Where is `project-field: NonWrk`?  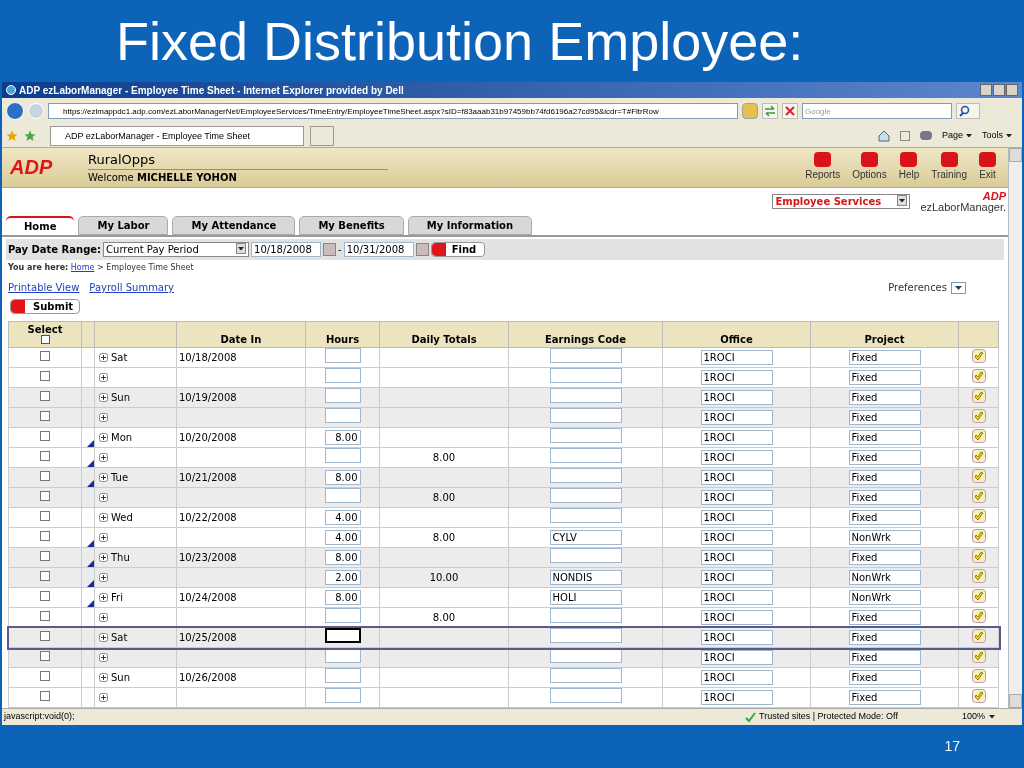 project-field: NonWrk is located at coordinates (884, 577).